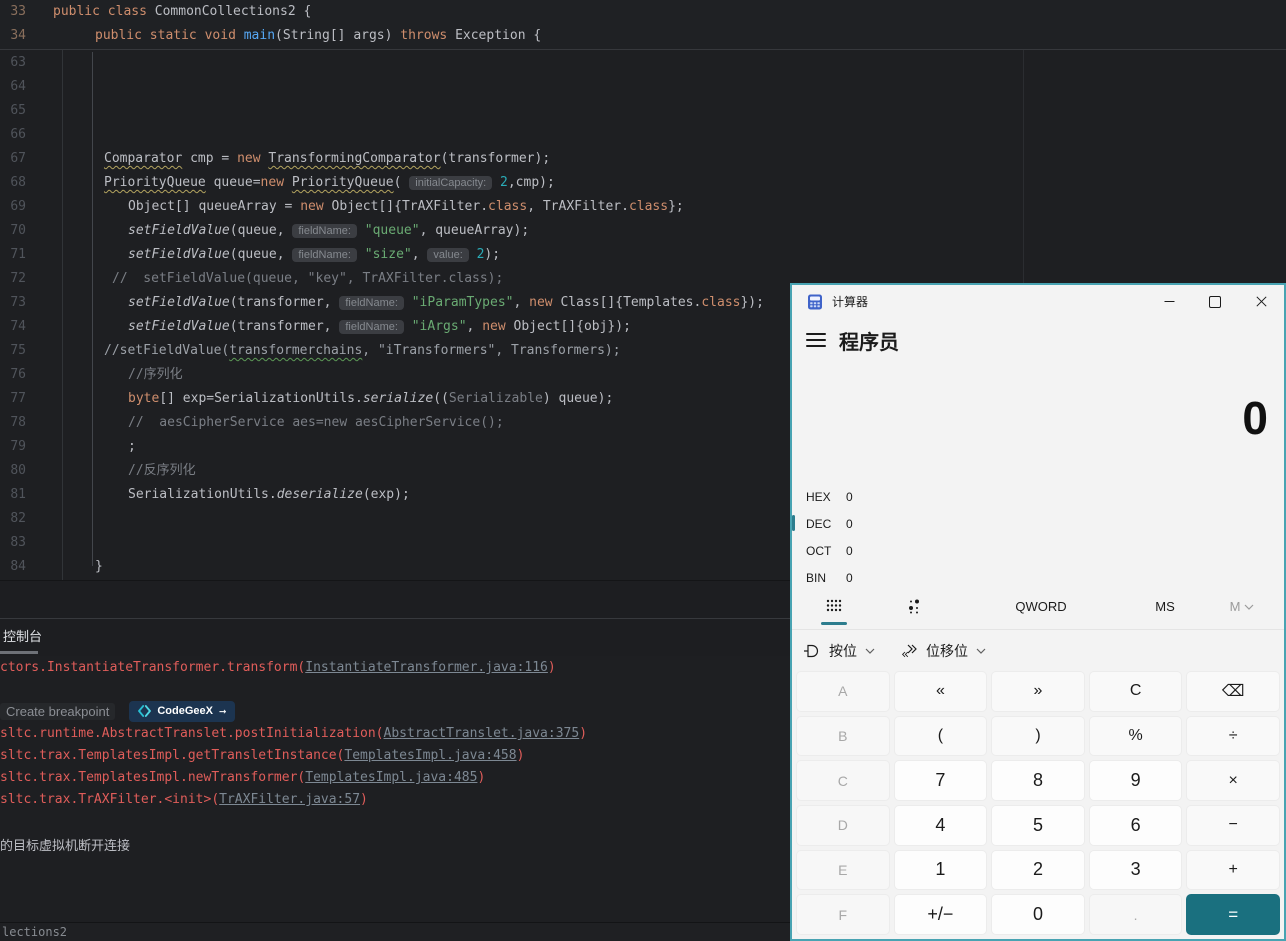  Describe the element at coordinates (21, 636) in the screenshot. I see `tab-console: 控制台` at that location.